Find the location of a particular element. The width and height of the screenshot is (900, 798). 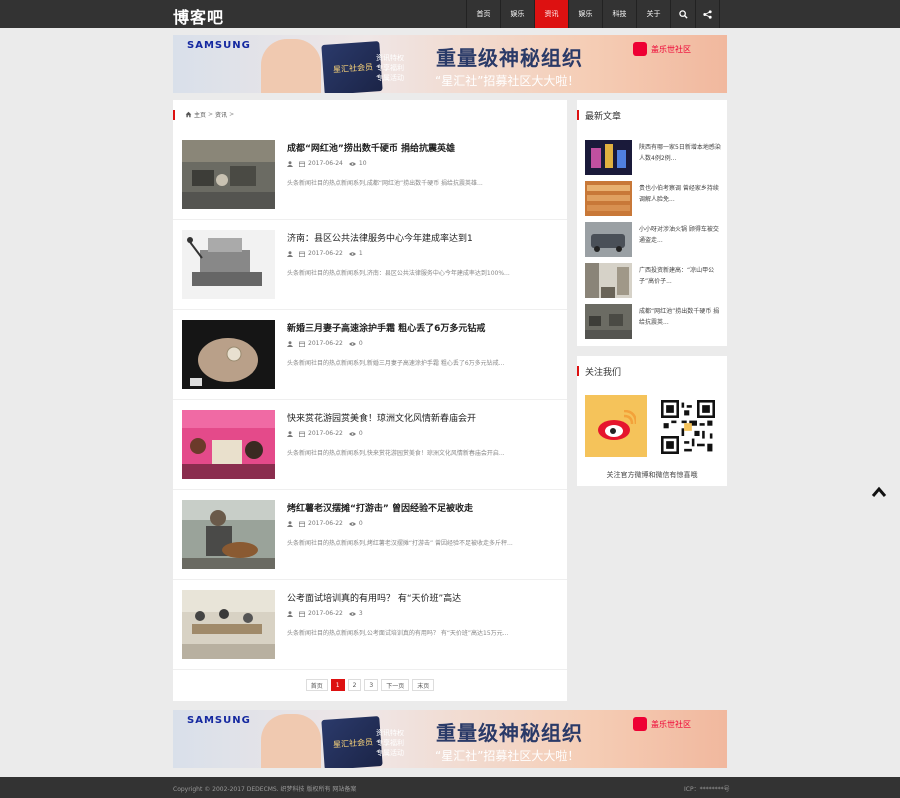

nav-item-home: 首页 is located at coordinates (483, 14).